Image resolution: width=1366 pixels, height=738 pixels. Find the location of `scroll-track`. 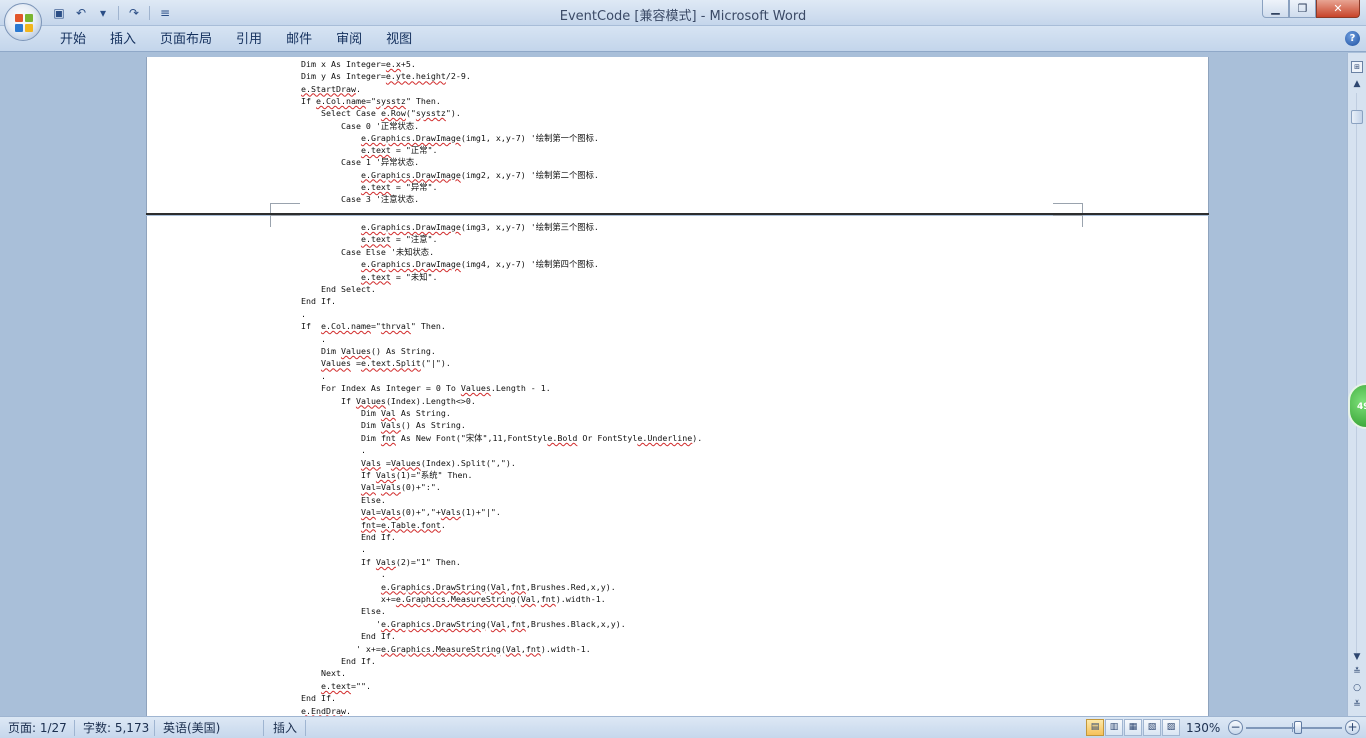

scroll-track is located at coordinates (1356, 373).